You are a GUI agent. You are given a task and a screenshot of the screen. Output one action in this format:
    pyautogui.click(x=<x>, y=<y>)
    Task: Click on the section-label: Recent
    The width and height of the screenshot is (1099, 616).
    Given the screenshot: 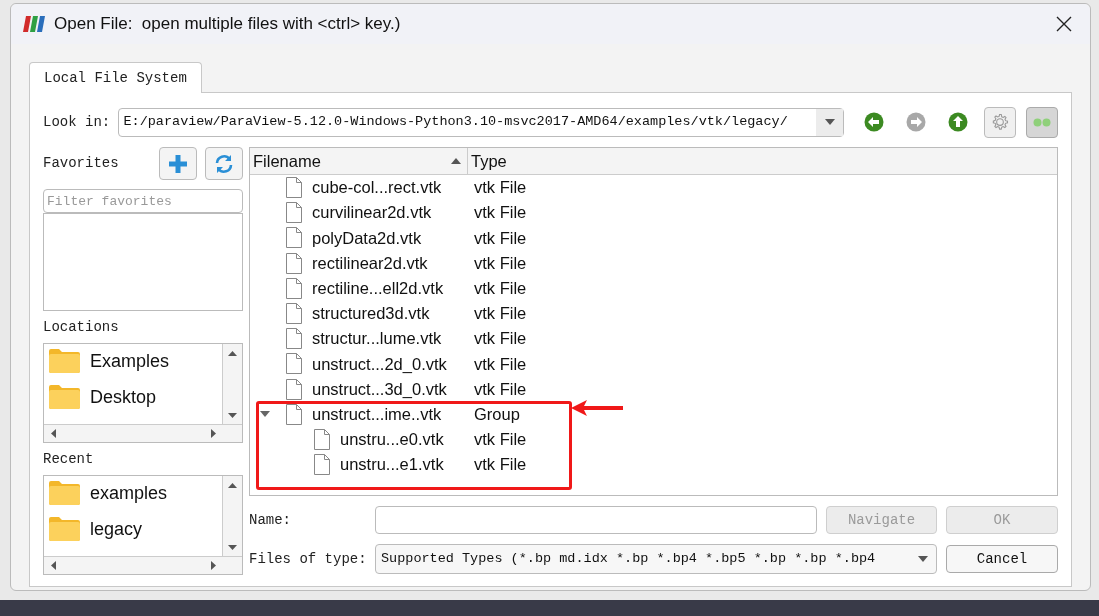 What is the action you would take?
    pyautogui.click(x=69, y=459)
    